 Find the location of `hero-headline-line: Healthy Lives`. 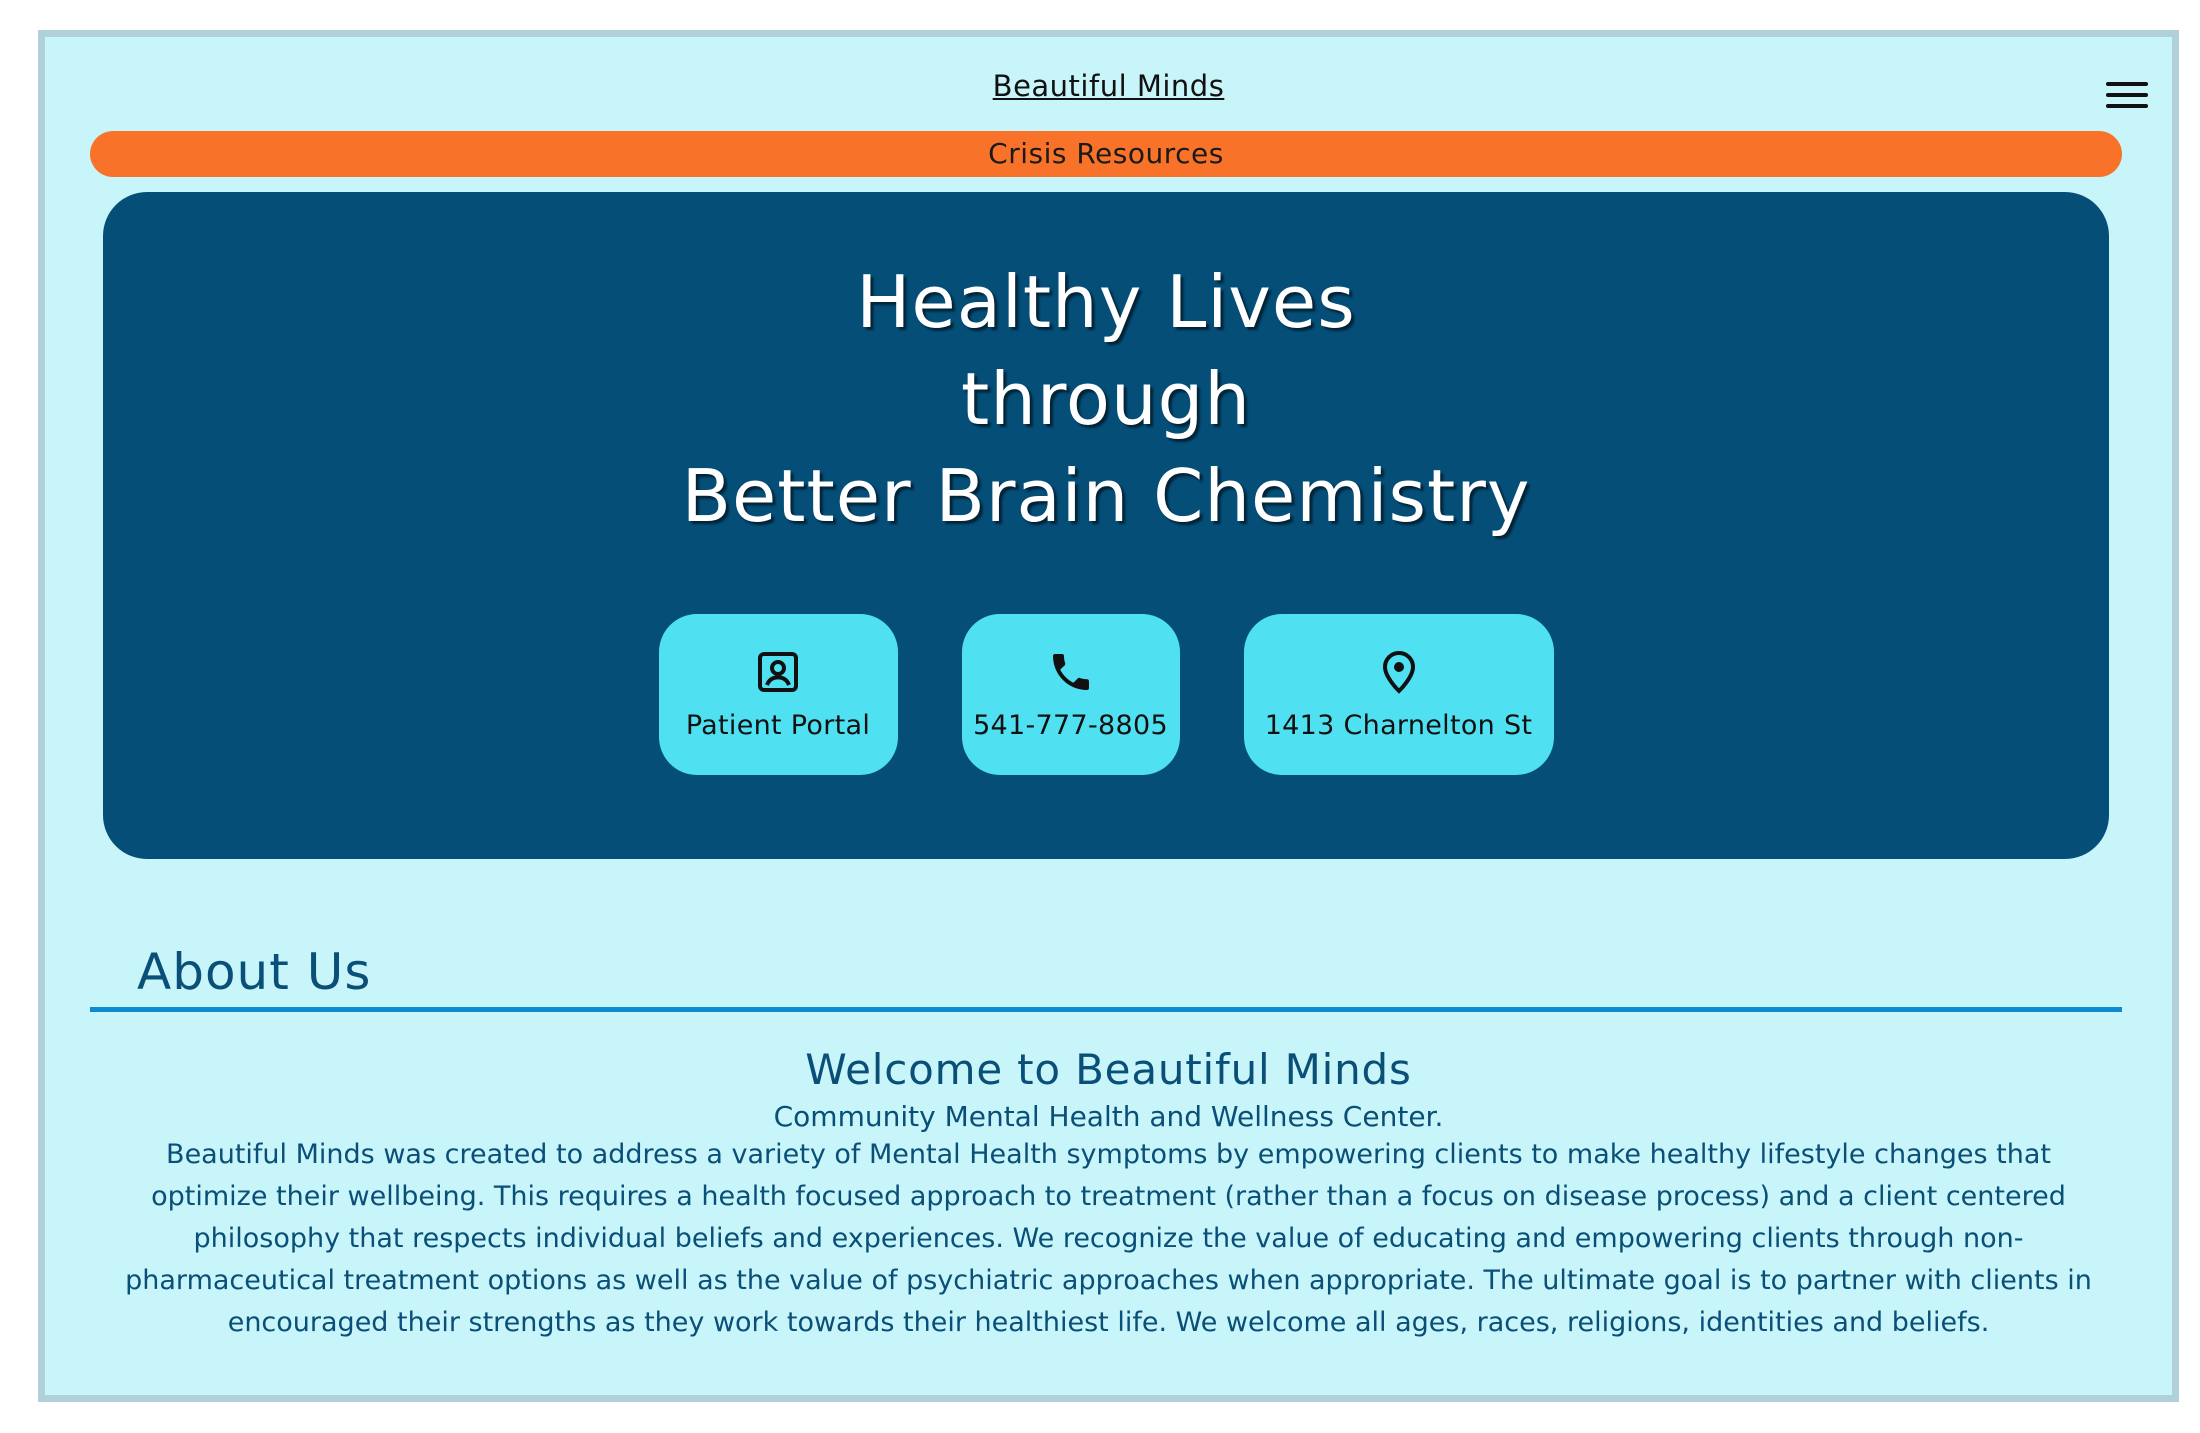

hero-headline-line: Healthy Lives is located at coordinates (1106, 302).